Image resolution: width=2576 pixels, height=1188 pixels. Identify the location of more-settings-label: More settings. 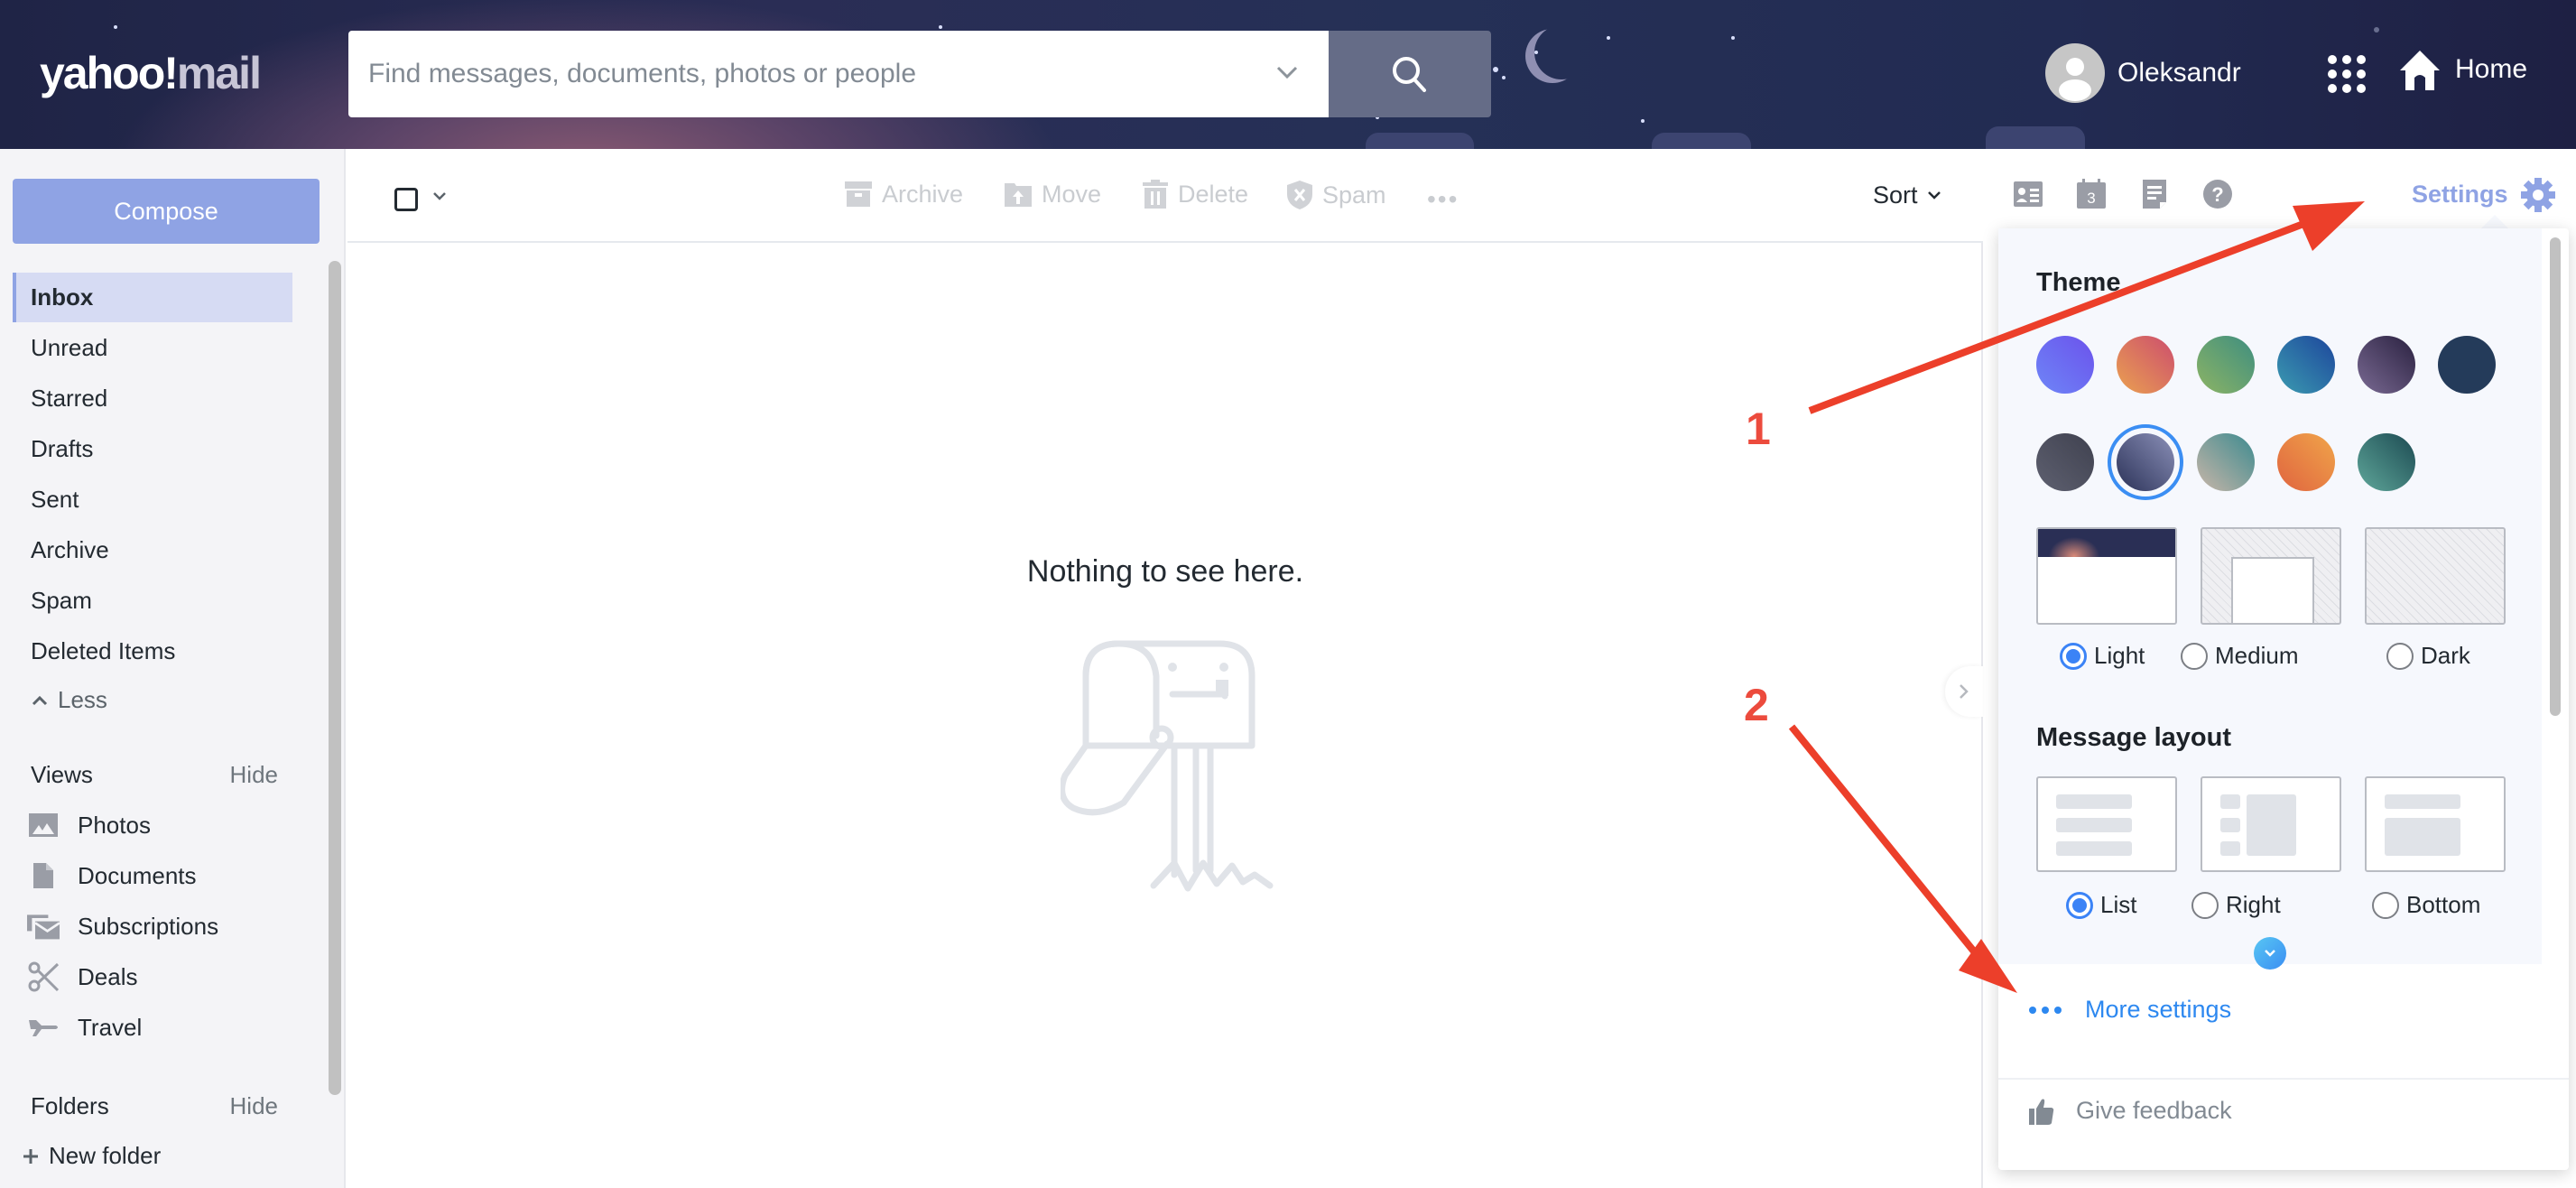
(2158, 1009).